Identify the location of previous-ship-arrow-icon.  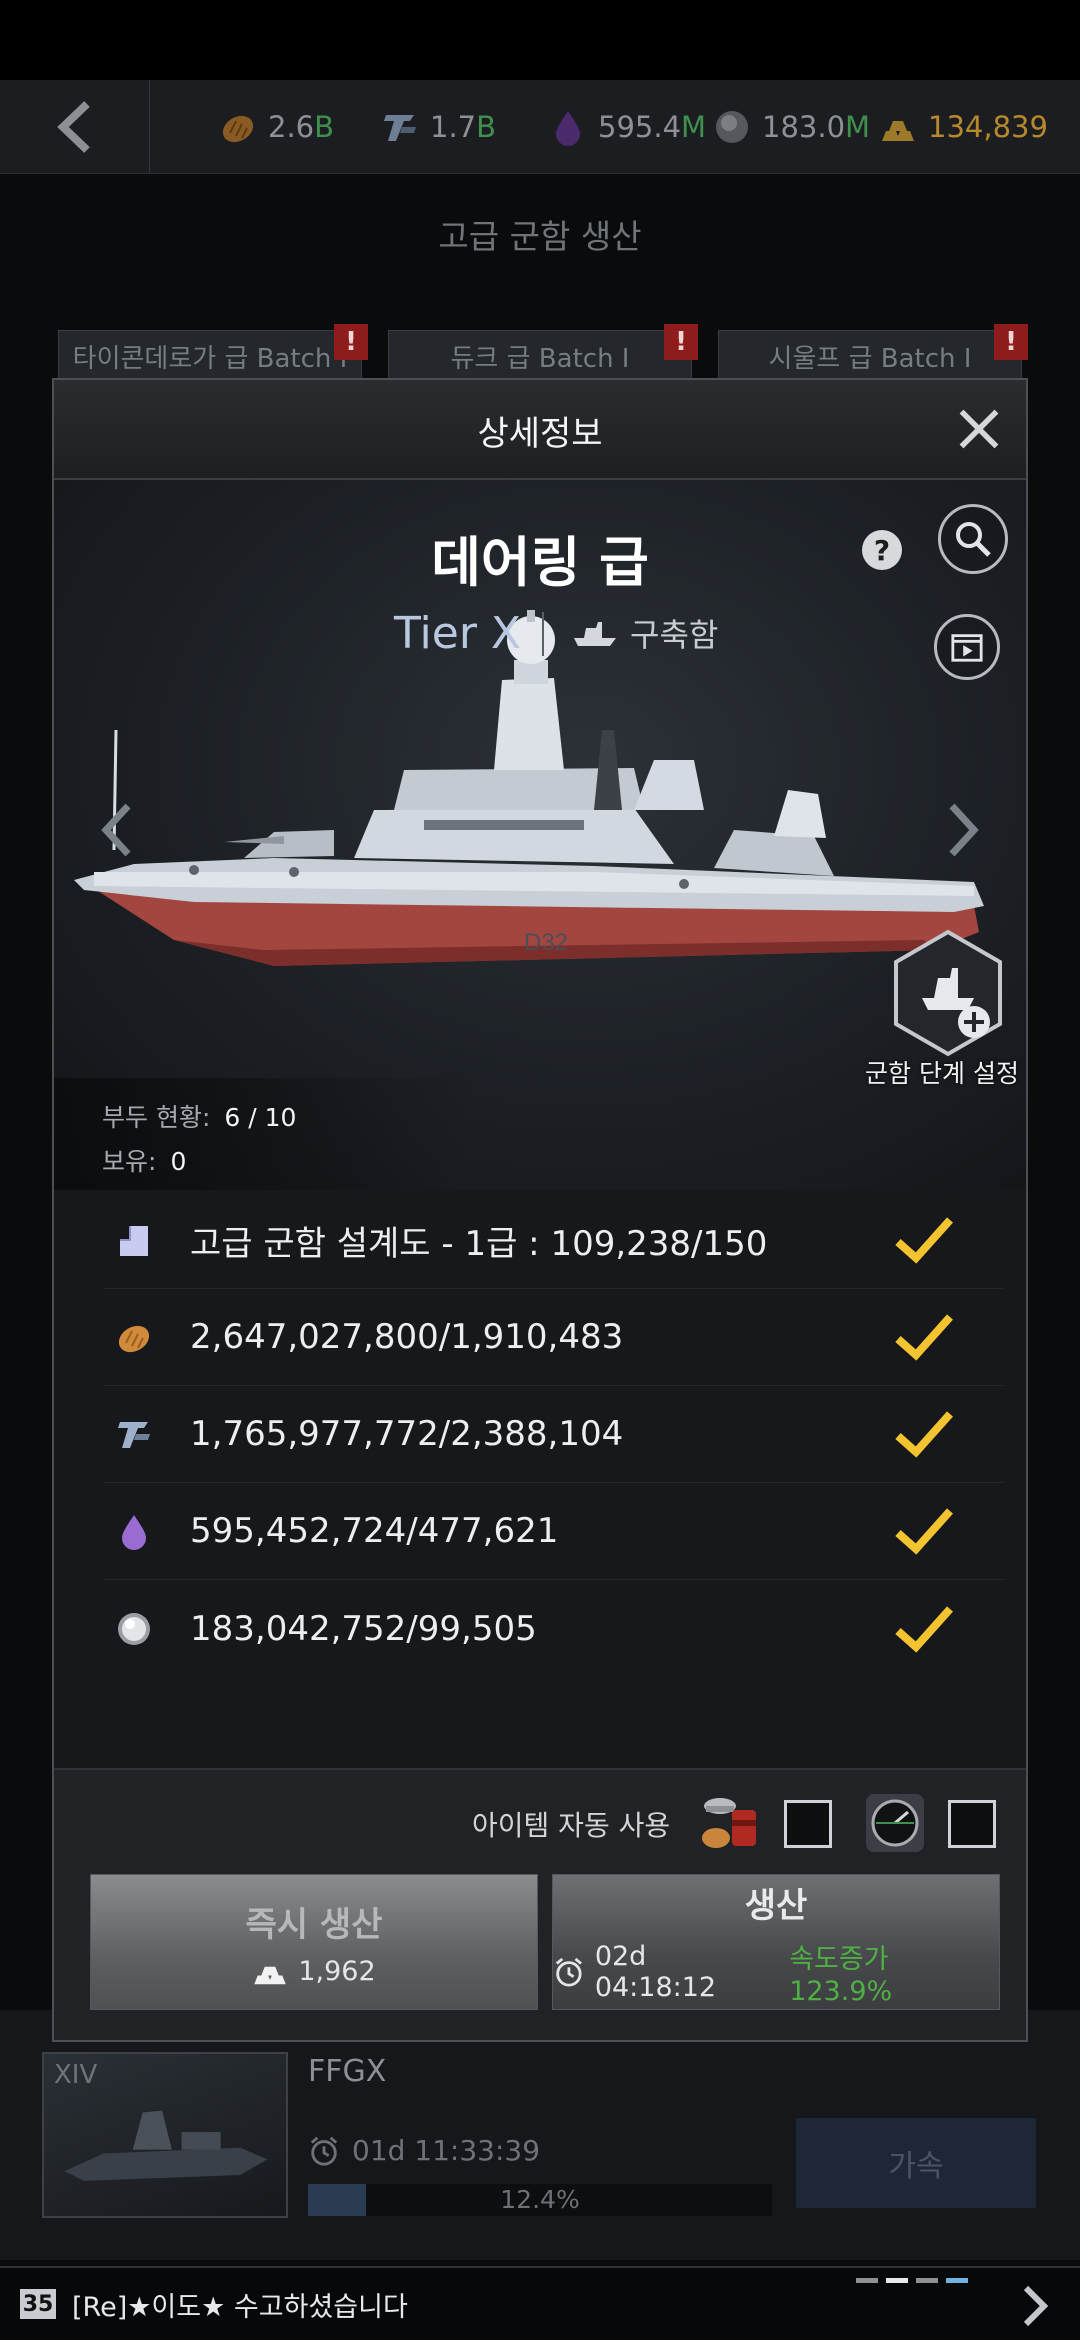
(116, 830).